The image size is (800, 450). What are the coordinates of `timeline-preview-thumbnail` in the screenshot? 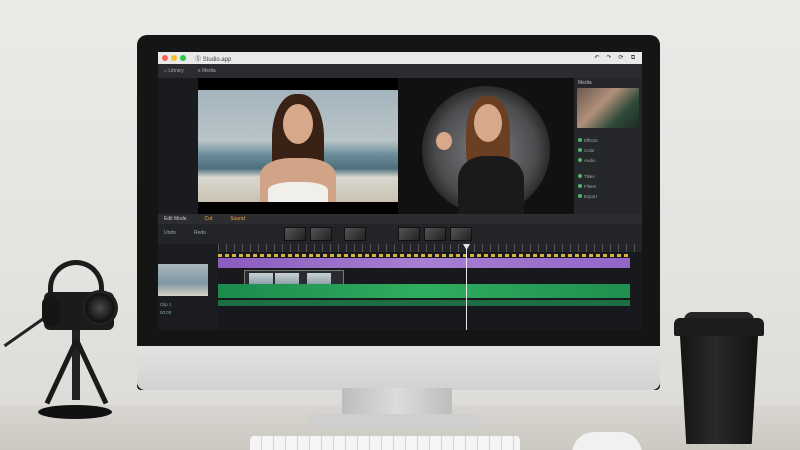 It's located at (183, 280).